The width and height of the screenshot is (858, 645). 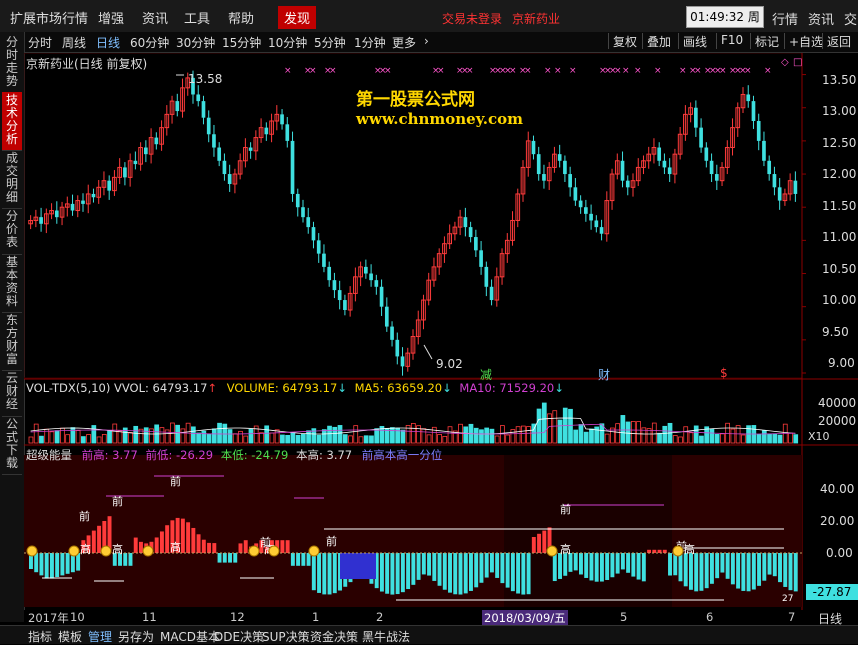 I want to click on sidebar-tab-trades: 成交明细, so click(x=12, y=179).